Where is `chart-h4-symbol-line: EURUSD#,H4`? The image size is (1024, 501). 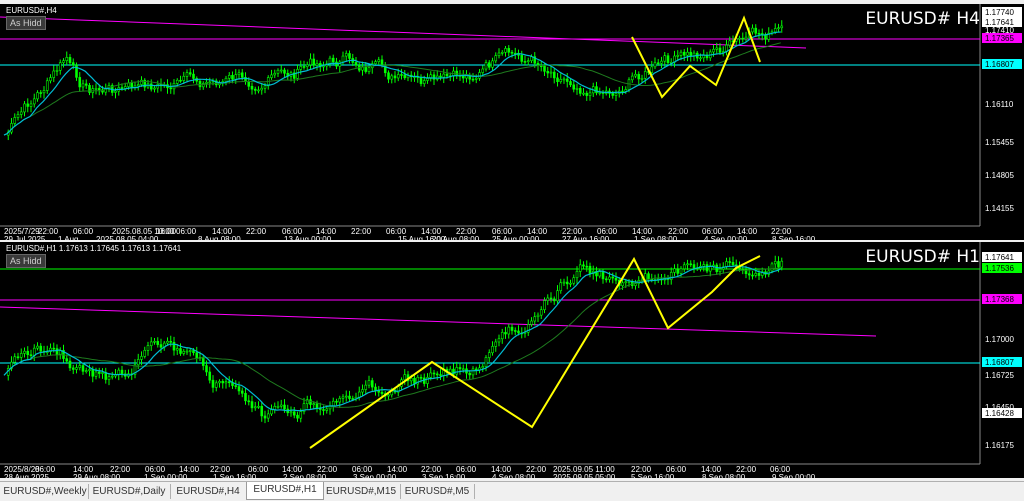 chart-h4-symbol-line: EURUSD#,H4 is located at coordinates (31, 10).